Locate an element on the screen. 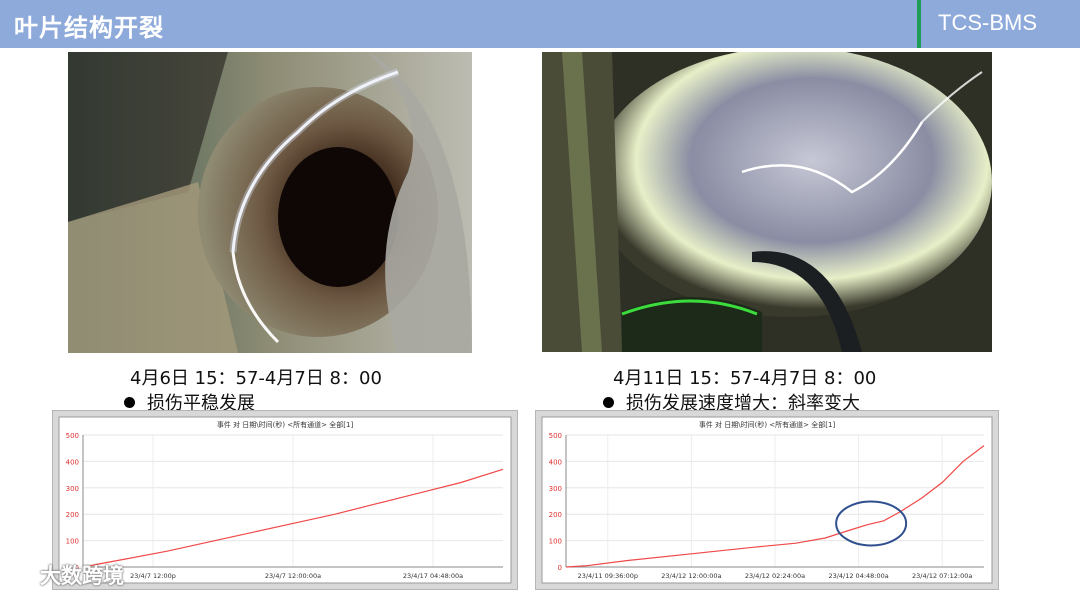  x-tick-label: 23/4/12 12:00:00a is located at coordinates (691, 576).